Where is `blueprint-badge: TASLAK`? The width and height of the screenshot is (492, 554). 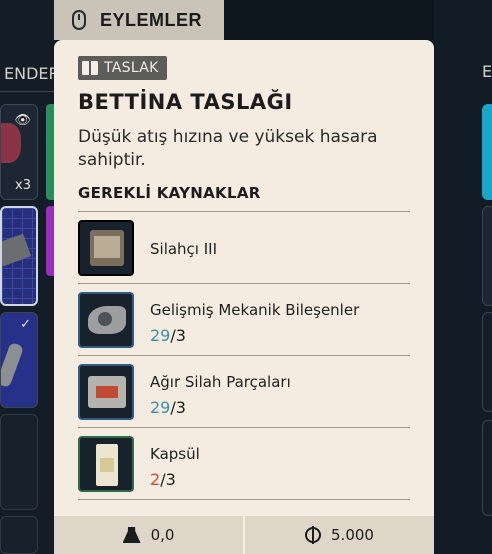 blueprint-badge: TASLAK is located at coordinates (122, 68).